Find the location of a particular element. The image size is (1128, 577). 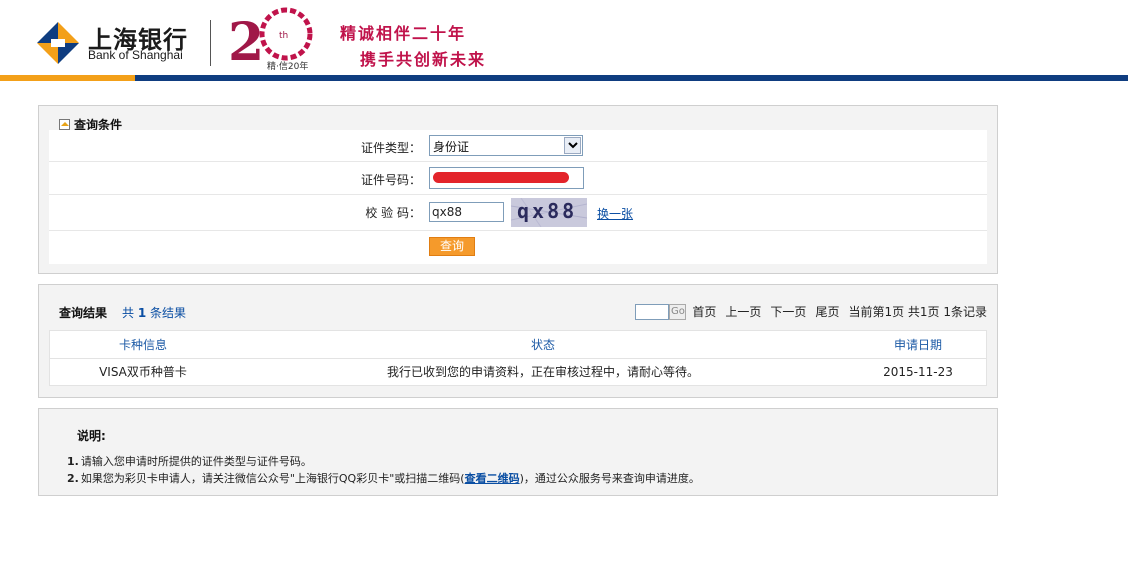

first-page-link: 首页 is located at coordinates (704, 311).